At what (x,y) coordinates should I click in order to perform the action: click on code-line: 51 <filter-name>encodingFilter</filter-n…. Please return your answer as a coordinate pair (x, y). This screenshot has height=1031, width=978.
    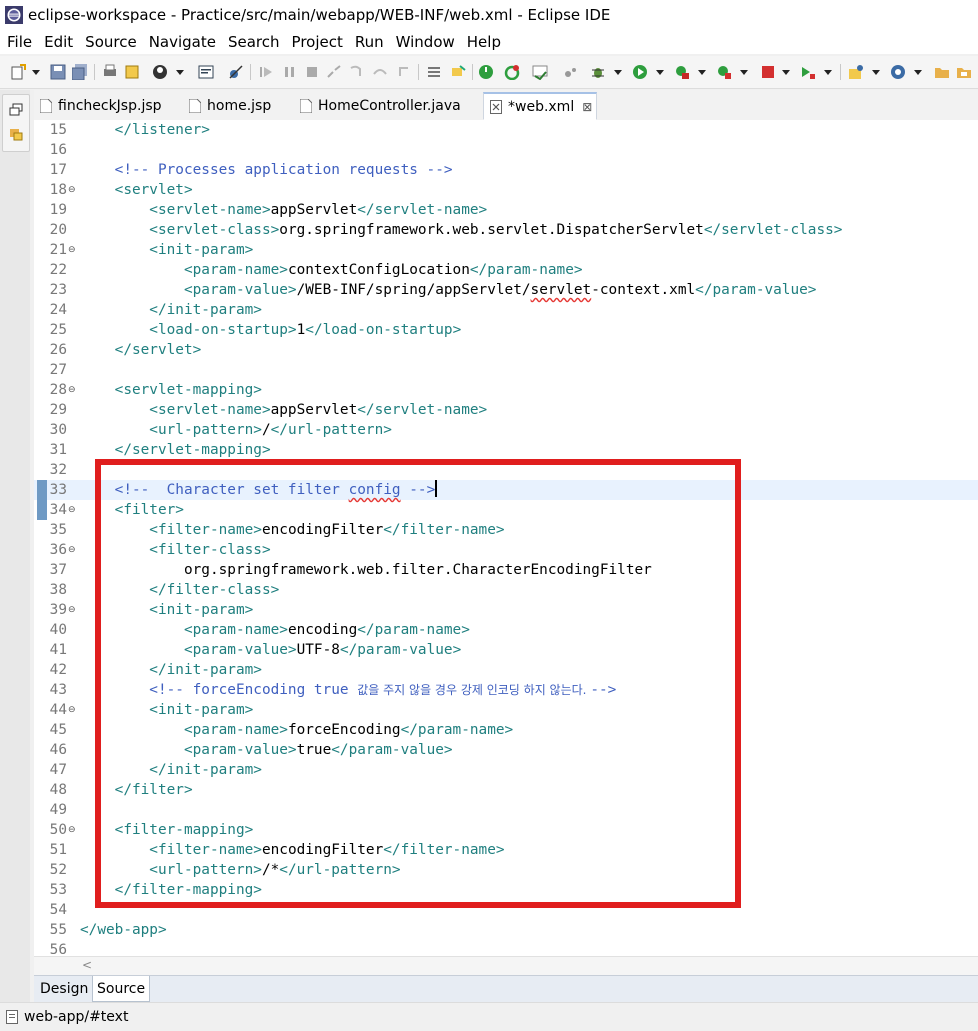
    Looking at the image, I should click on (506, 850).